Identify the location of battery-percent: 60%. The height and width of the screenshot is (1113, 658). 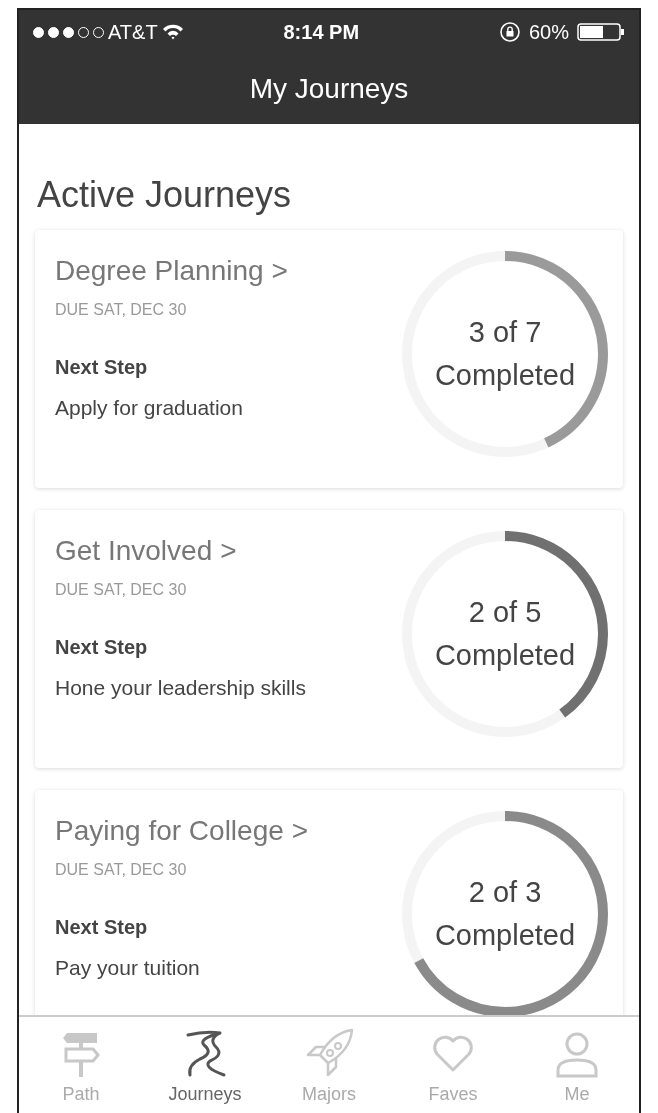
(548, 32).